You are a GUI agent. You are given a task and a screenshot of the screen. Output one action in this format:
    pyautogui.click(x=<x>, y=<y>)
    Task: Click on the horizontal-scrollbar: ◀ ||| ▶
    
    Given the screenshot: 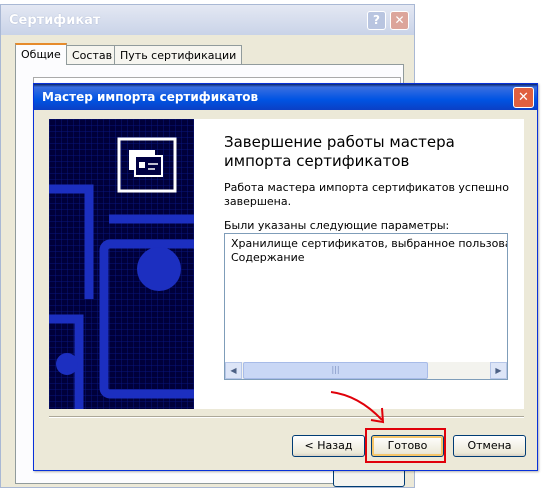 What is the action you would take?
    pyautogui.click(x=366, y=370)
    